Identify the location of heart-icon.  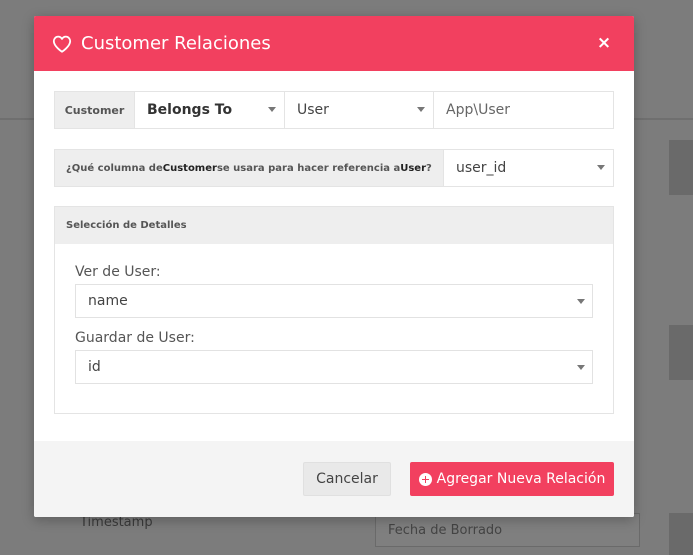
(63, 44).